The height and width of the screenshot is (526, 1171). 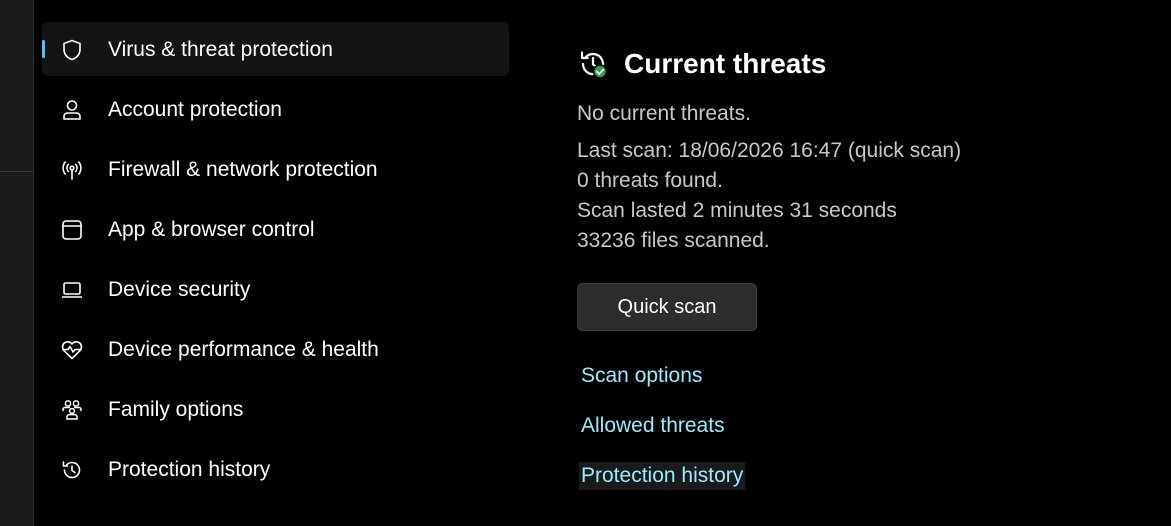 What do you see at coordinates (769, 150) in the screenshot?
I see `last-scan-time: Last scan: 18/06/2026 16:47 (quick scan)` at bounding box center [769, 150].